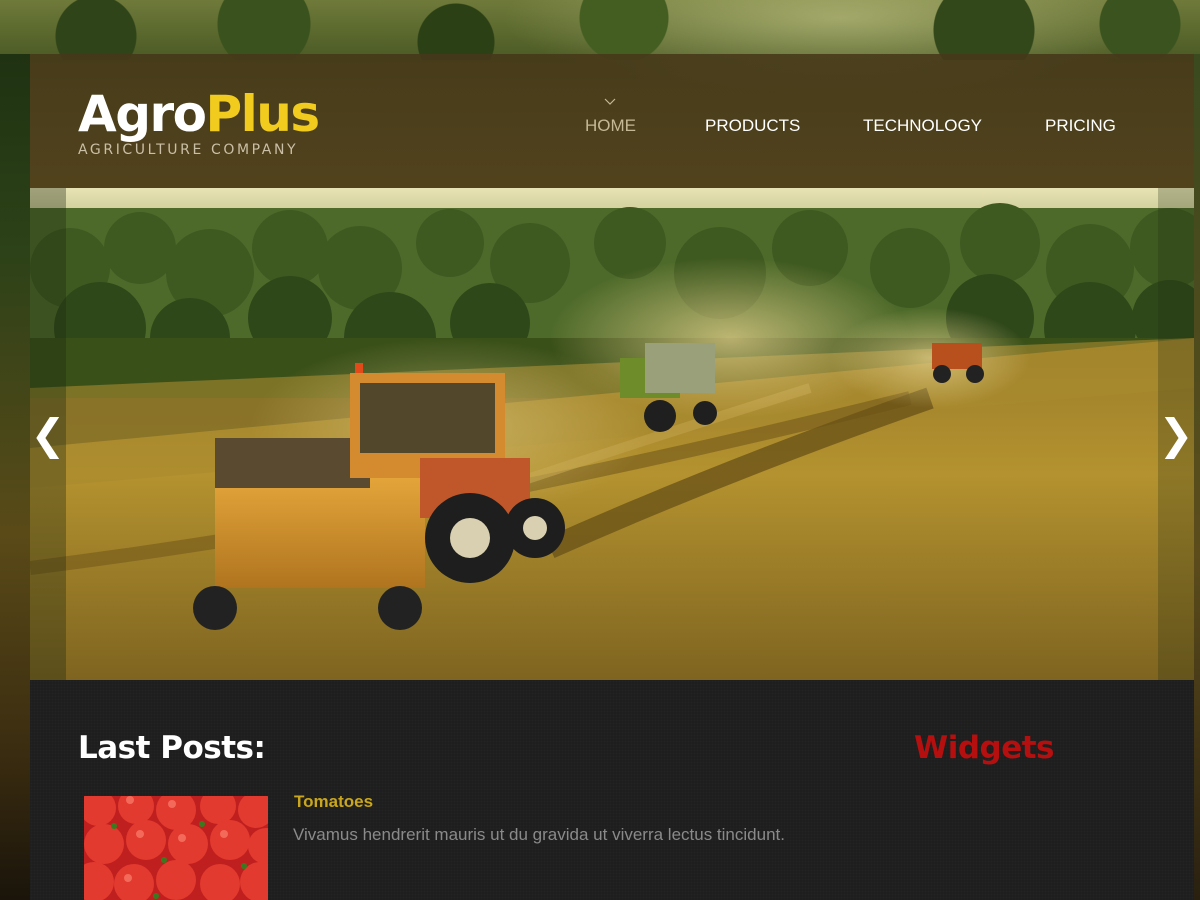  What do you see at coordinates (600, 30) in the screenshot?
I see `background-treeline` at bounding box center [600, 30].